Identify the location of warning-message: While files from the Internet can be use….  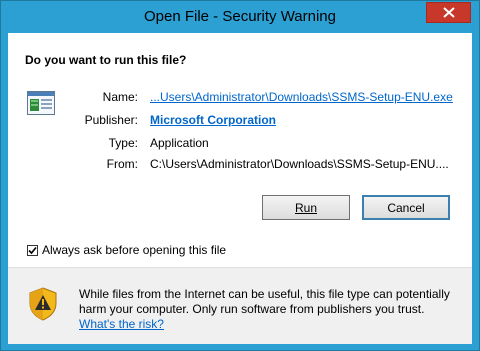
(269, 309).